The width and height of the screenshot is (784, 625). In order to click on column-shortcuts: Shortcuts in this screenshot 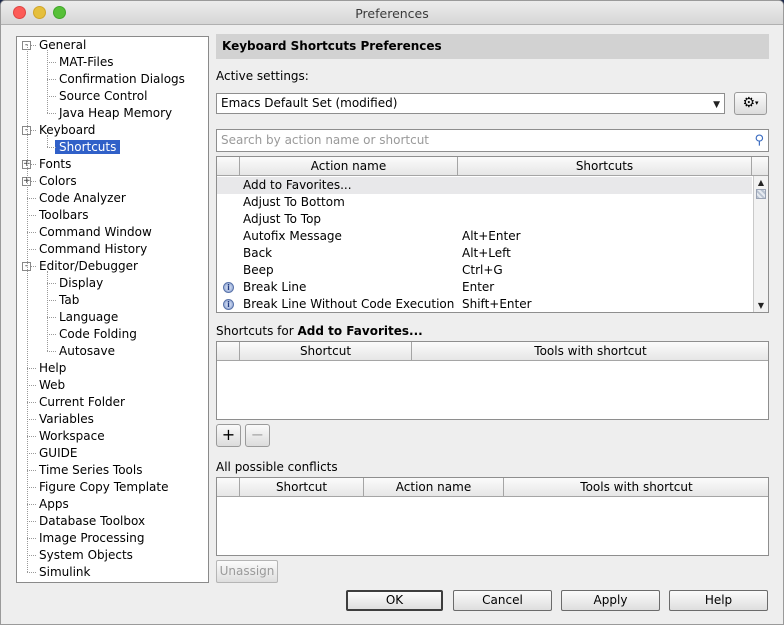, I will do `click(605, 166)`.